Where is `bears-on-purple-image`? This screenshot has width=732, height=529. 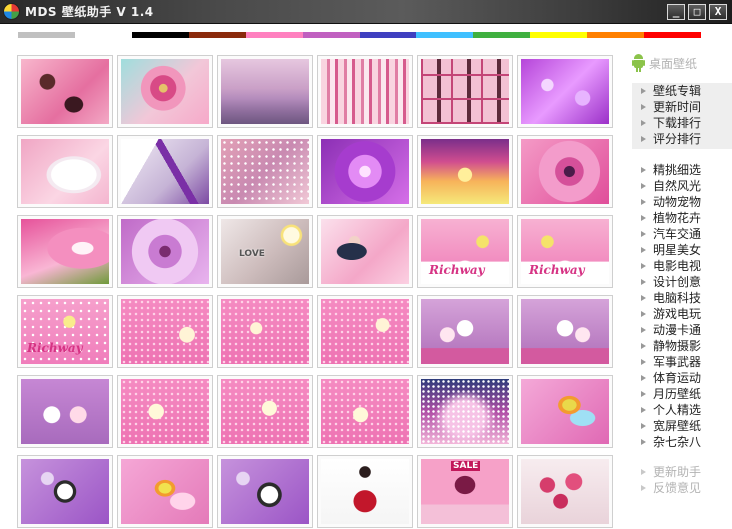 bears-on-purple-image is located at coordinates (65, 411).